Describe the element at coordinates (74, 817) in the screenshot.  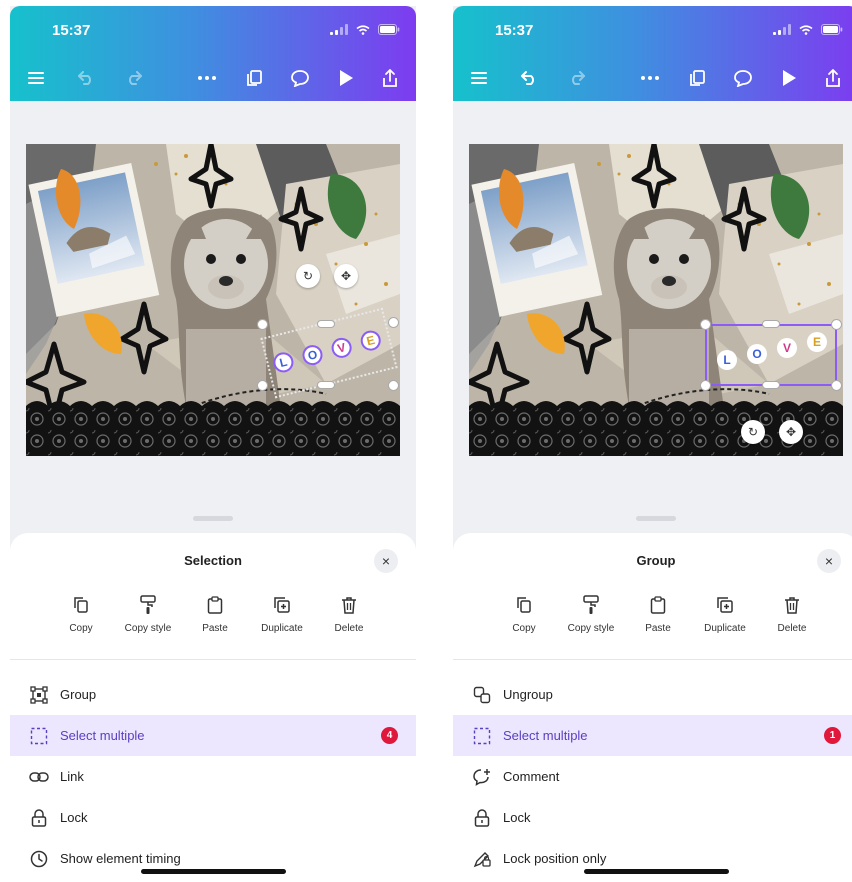
I see `menu-label: Lock` at that location.